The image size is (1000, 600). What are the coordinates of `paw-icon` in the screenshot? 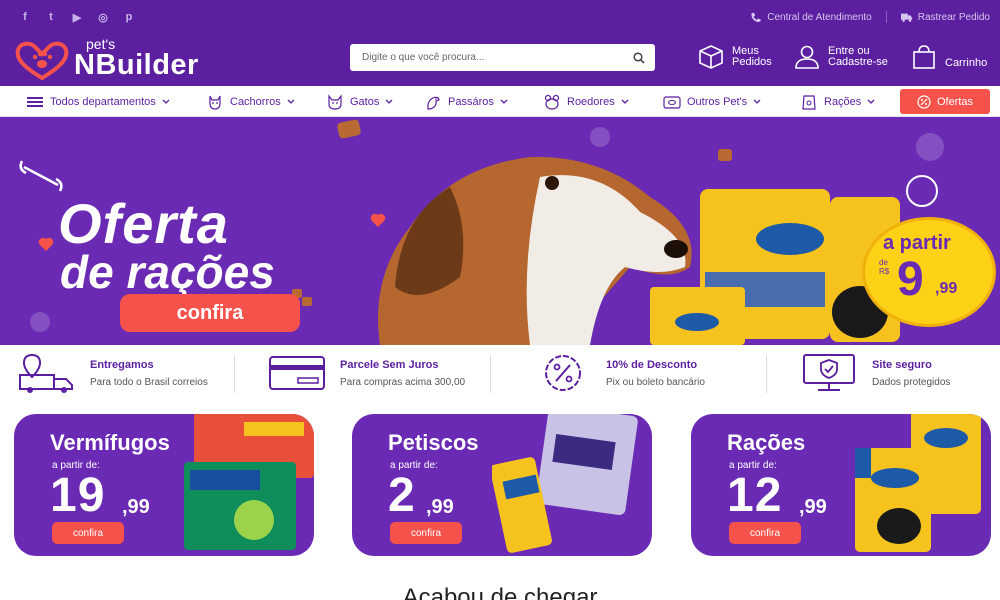 It's located at (922, 191).